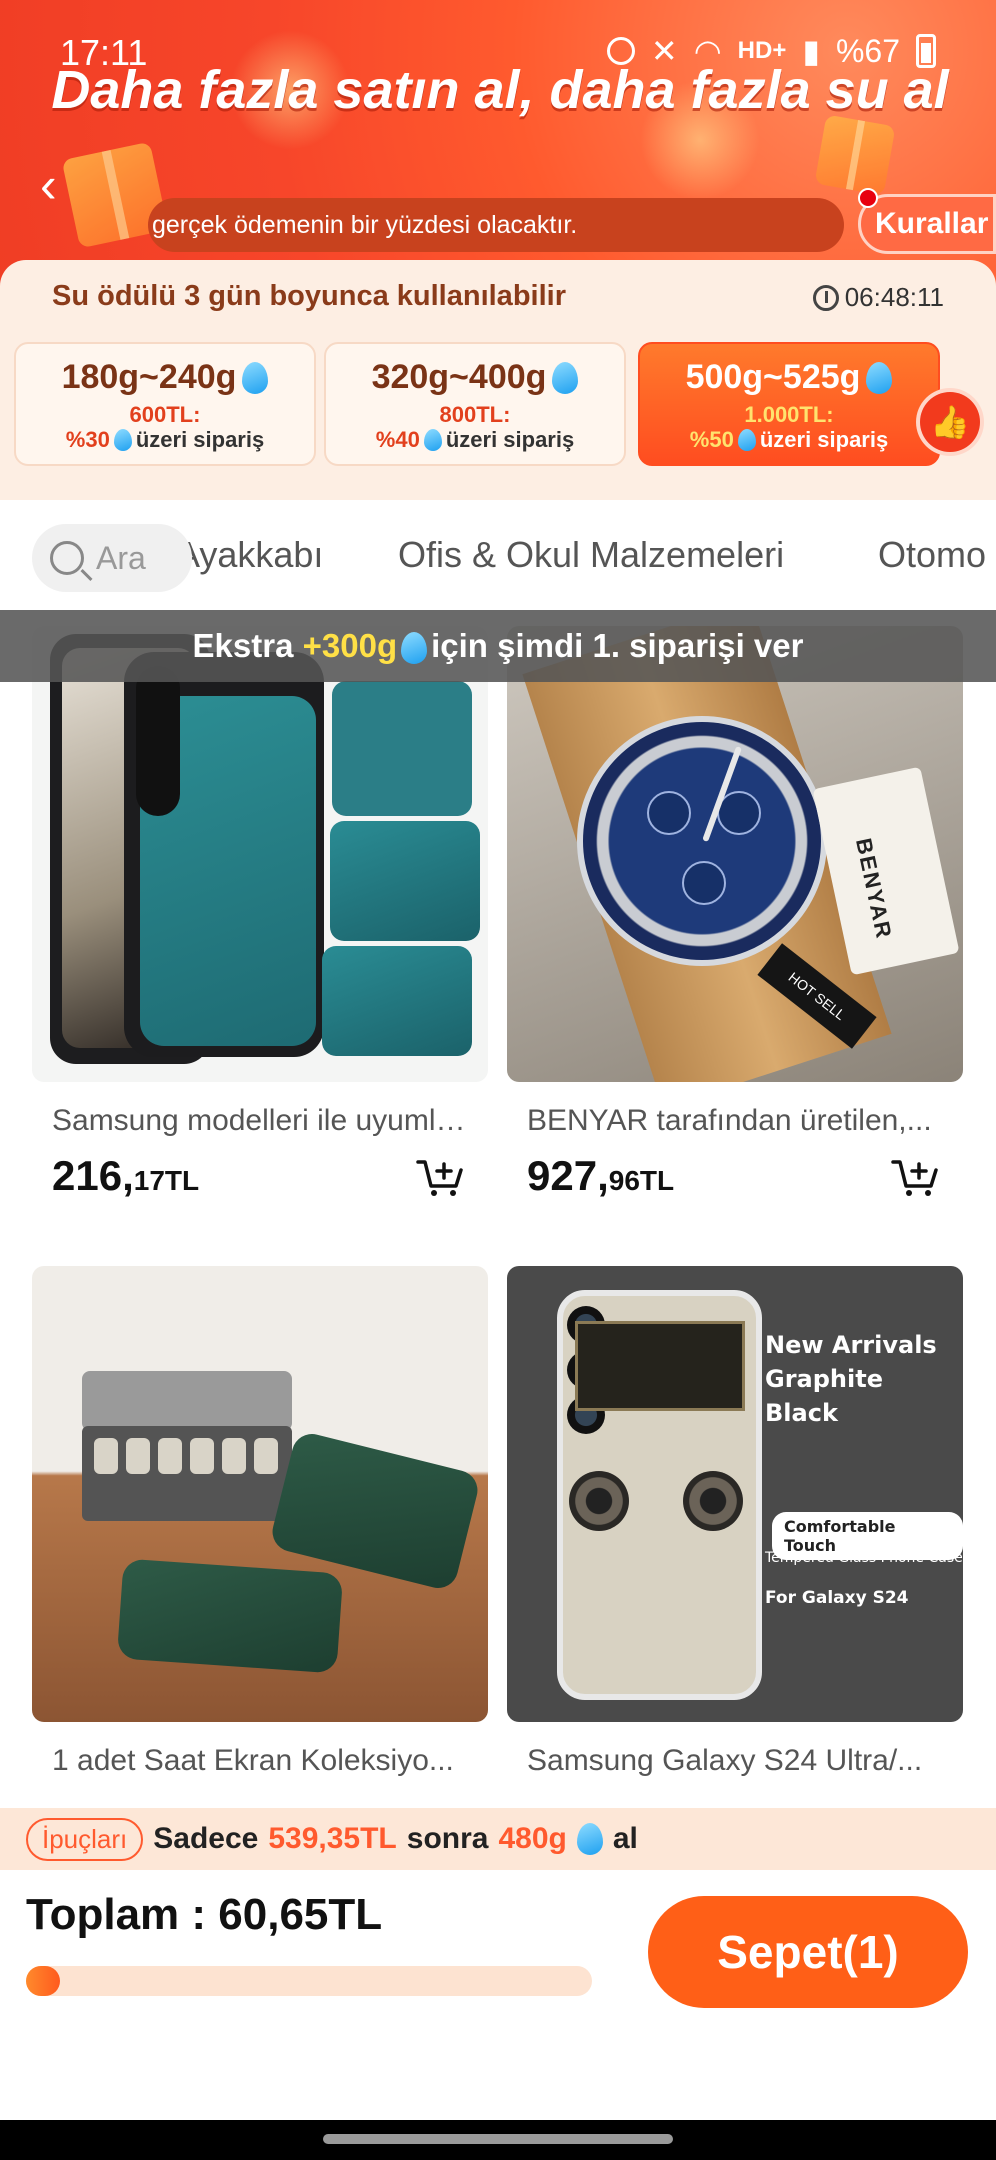 This screenshot has width=996, height=2160. I want to click on tab-ayakkabi: Ayakkabı, so click(249, 555).